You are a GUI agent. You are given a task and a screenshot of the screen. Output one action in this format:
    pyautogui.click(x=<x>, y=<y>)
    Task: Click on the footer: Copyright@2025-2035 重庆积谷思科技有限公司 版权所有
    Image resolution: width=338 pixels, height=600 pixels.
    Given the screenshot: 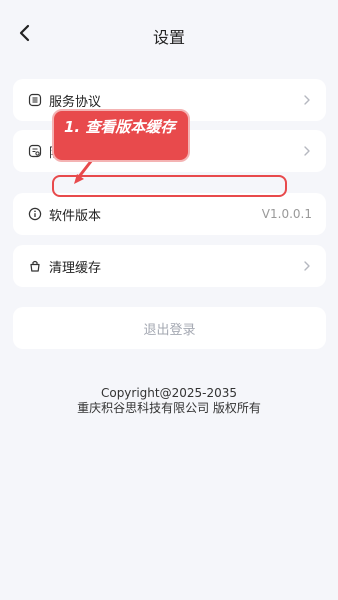 What is the action you would take?
    pyautogui.click(x=169, y=401)
    